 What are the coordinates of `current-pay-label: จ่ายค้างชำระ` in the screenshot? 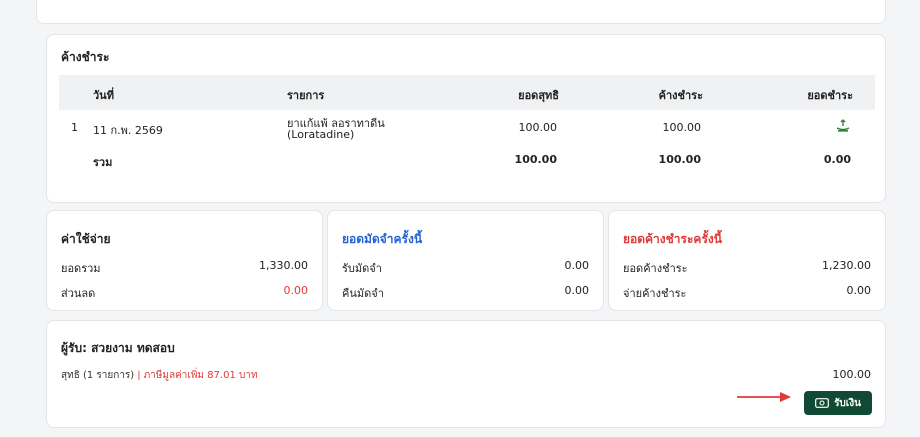 It's located at (655, 293).